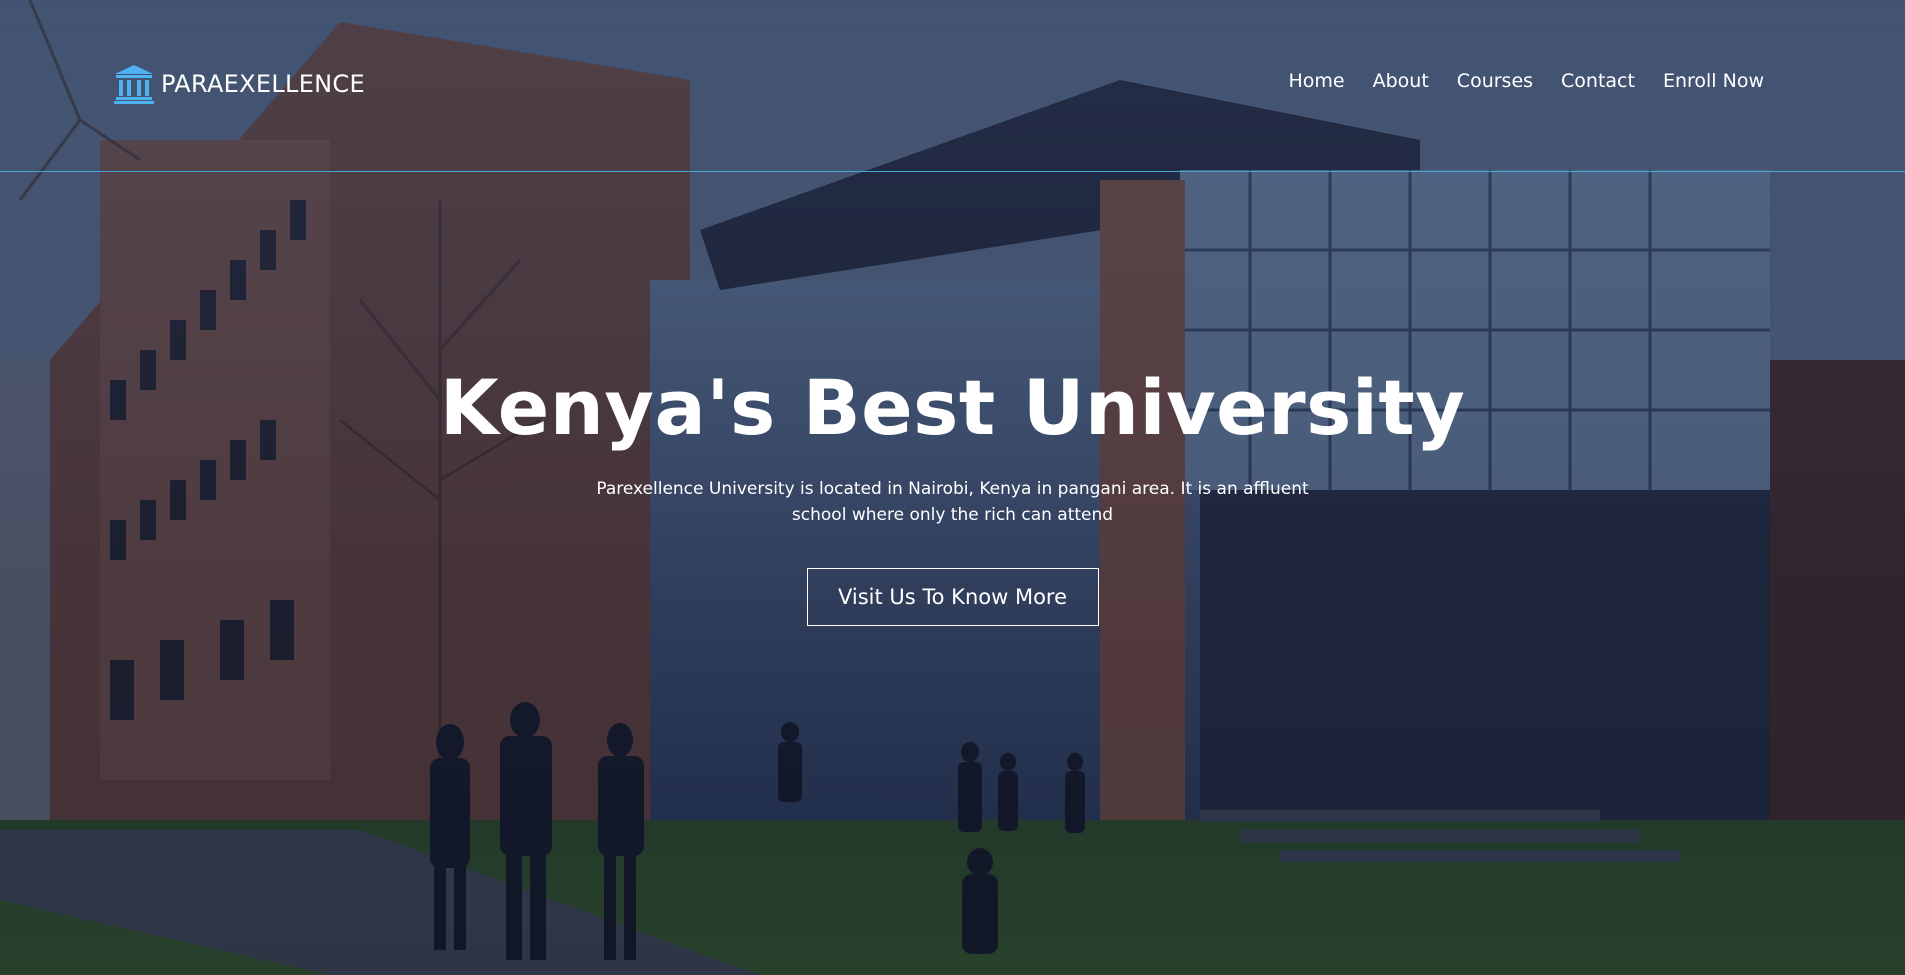  Describe the element at coordinates (952, 171) in the screenshot. I see `header-divider` at that location.